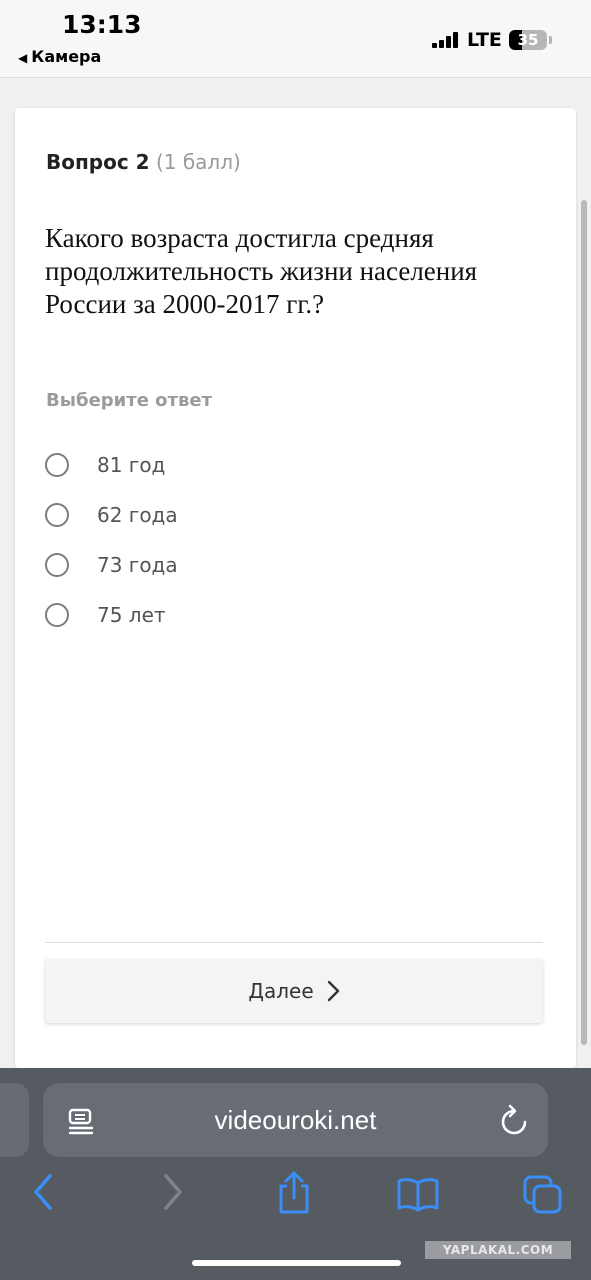 The height and width of the screenshot is (1280, 591). Describe the element at coordinates (245, 515) in the screenshot. I see `answer-option: 62 года` at that location.